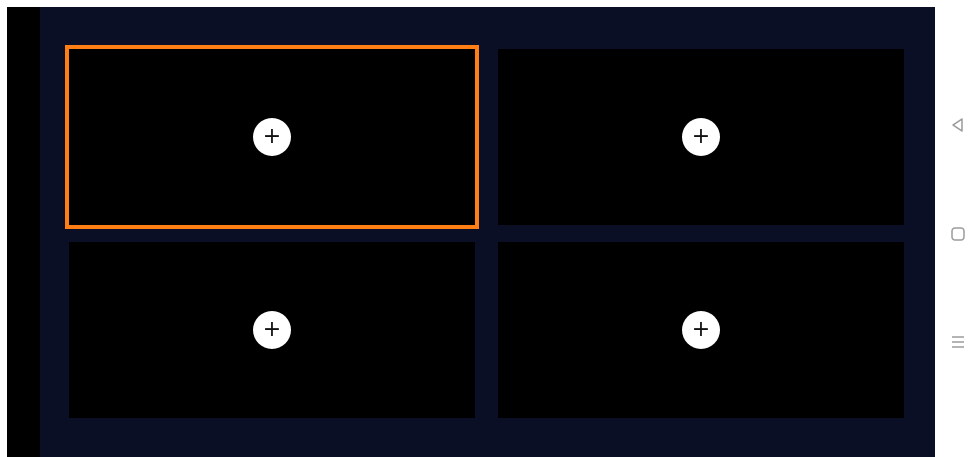  I want to click on home-square-icon, so click(958, 234).